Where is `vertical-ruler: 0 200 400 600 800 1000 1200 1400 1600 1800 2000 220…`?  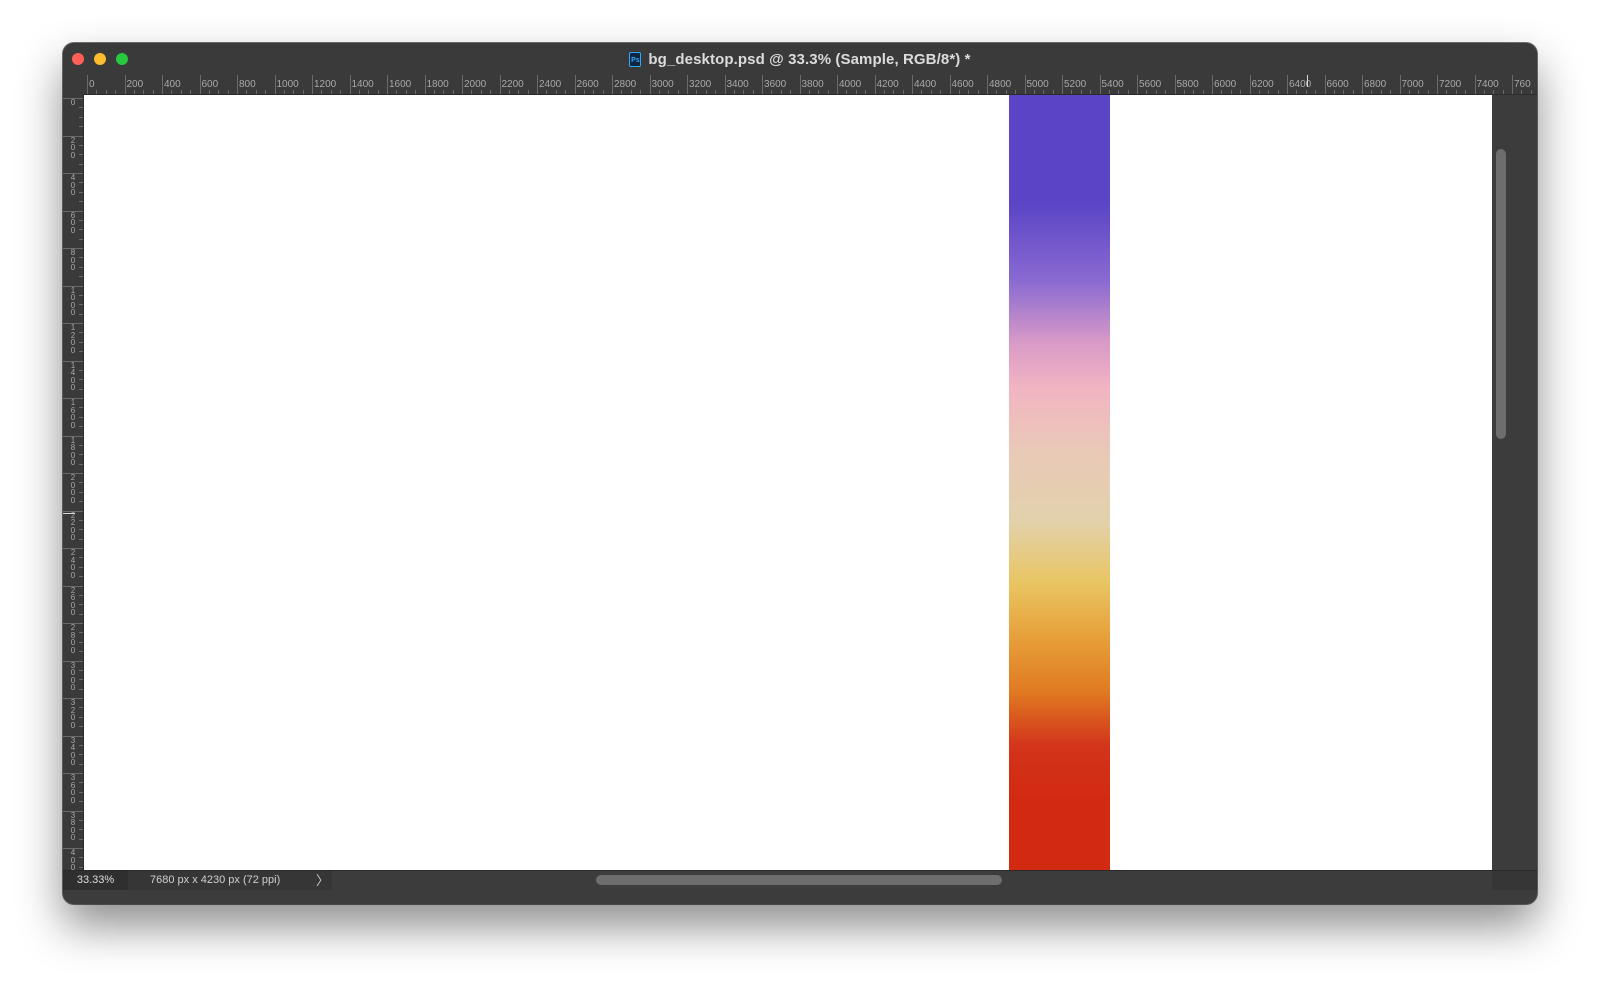 vertical-ruler: 0 200 400 600 800 1000 1200 1400 1600 1800 2000 220… is located at coordinates (73, 487).